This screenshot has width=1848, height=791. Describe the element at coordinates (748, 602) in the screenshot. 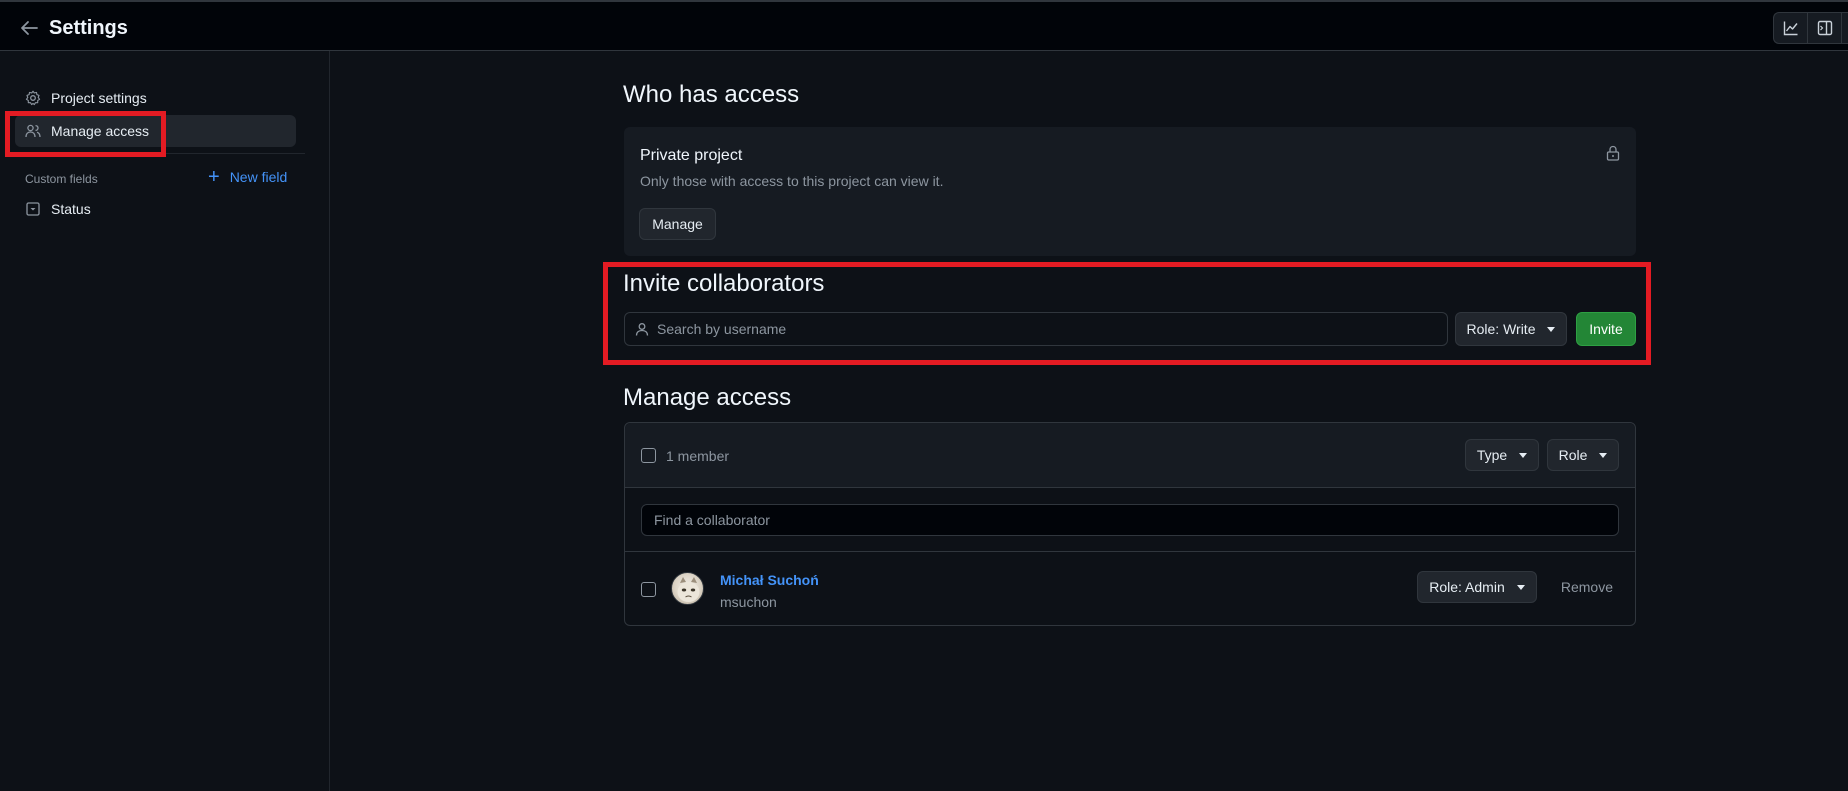

I see `member-login: msuchon` at that location.